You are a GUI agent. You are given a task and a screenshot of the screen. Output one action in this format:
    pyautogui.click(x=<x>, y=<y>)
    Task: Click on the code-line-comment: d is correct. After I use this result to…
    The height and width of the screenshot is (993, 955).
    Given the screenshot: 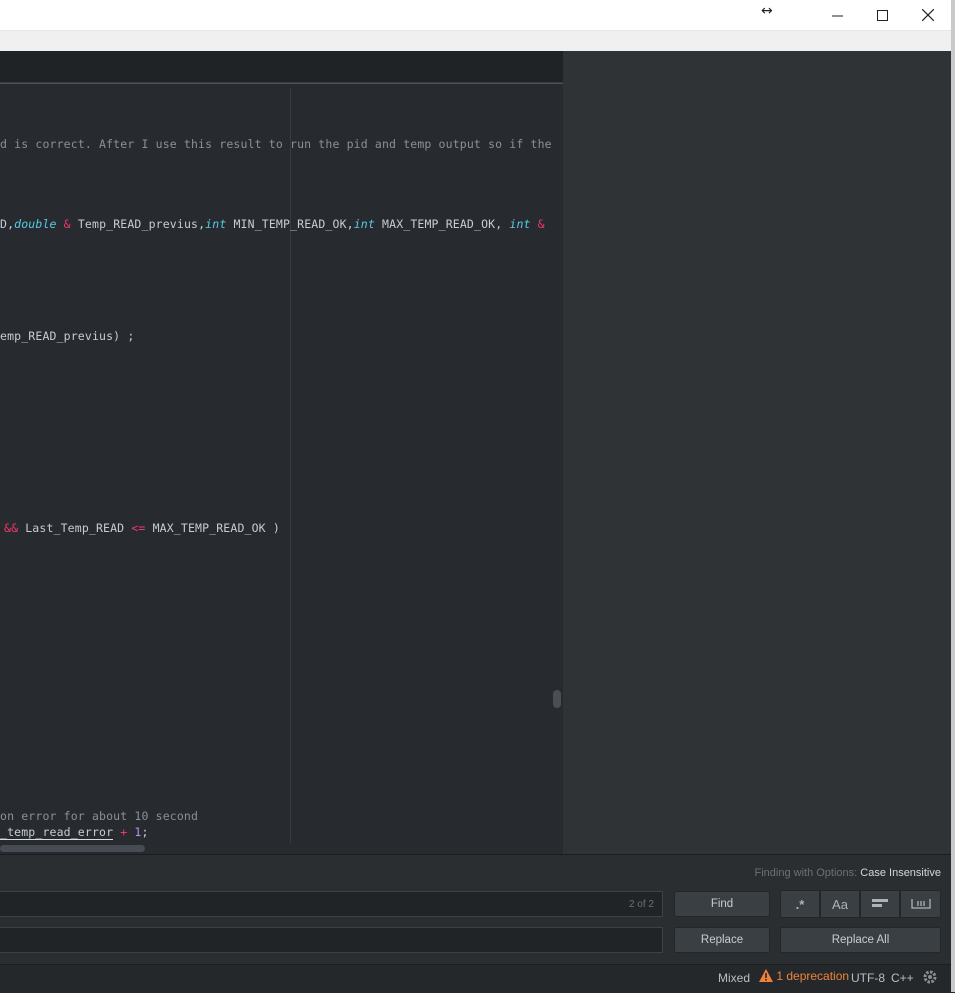 What is the action you would take?
    pyautogui.click(x=276, y=144)
    